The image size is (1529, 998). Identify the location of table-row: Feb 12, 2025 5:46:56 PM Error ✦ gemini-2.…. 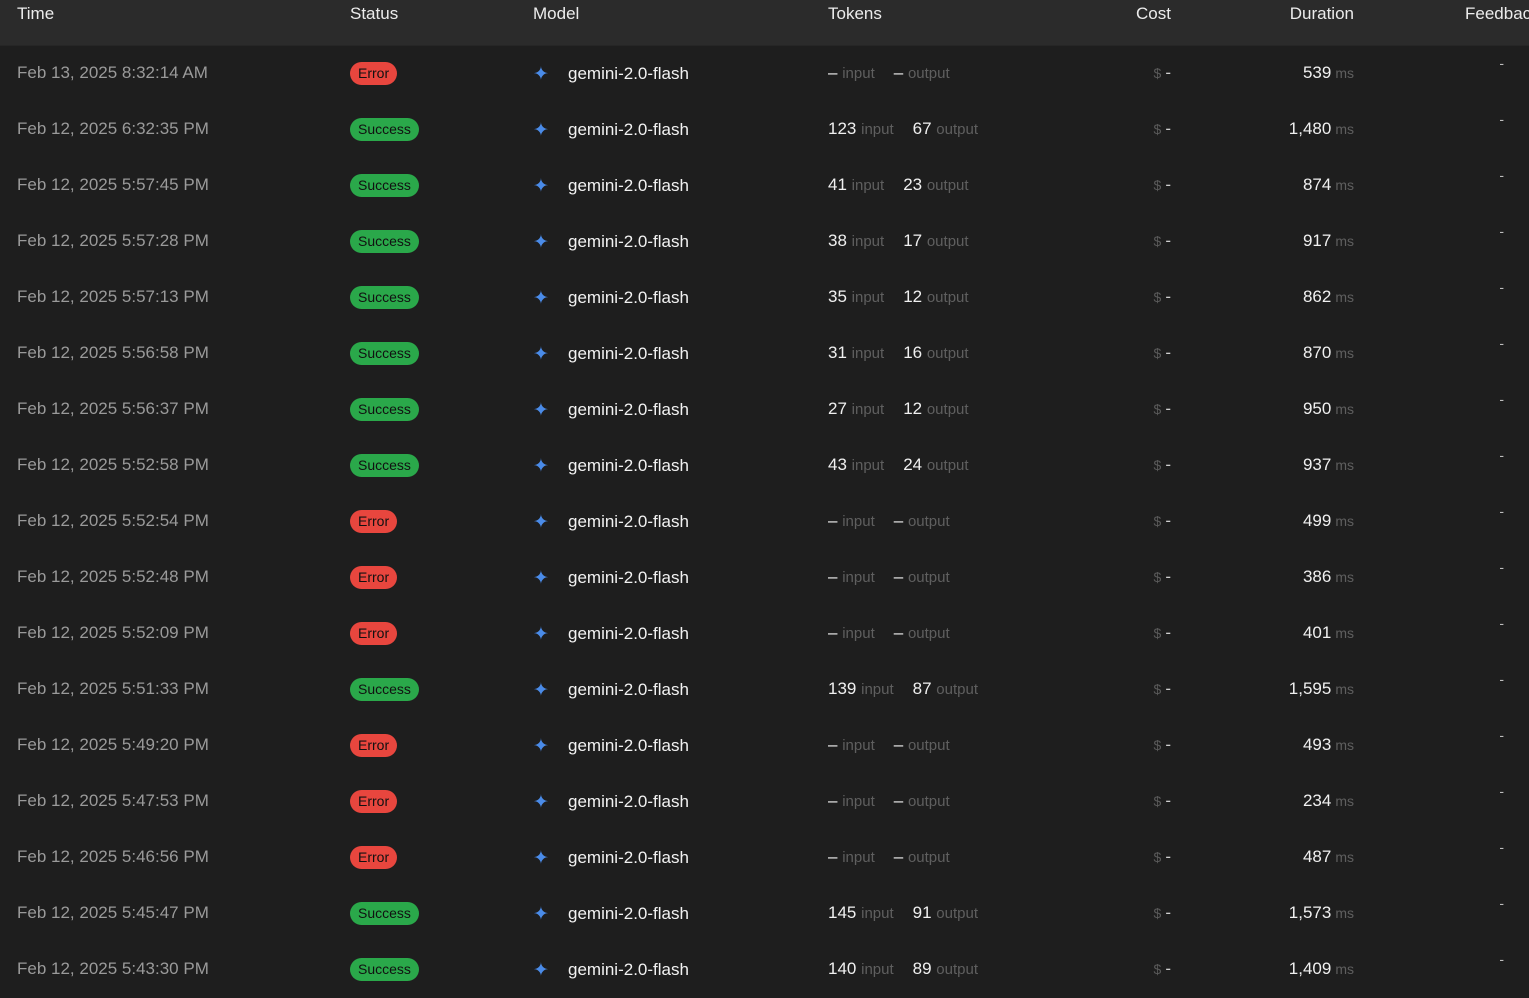
(764, 858).